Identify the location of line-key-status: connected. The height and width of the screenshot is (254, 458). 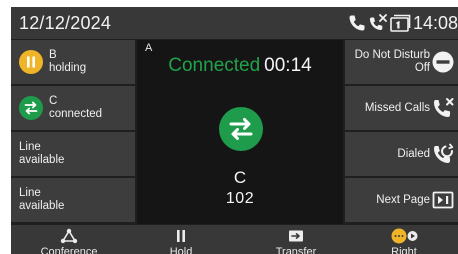
(76, 114).